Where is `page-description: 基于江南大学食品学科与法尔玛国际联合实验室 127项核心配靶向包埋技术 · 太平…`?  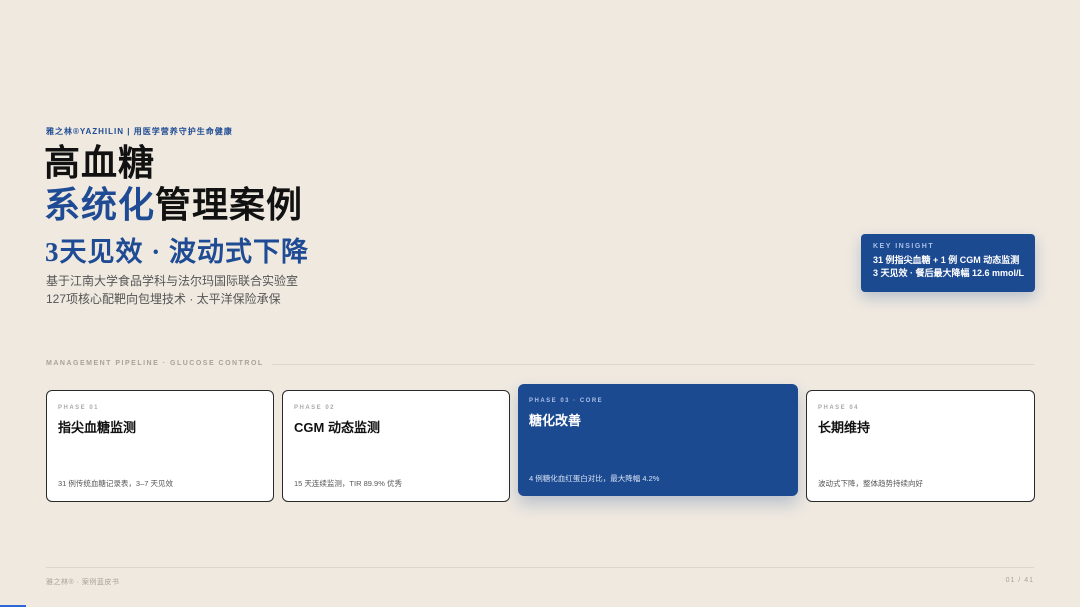 page-description: 基于江南大学食品学科与法尔玛国际联合实验室 127项核心配靶向包埋技术 · 太平… is located at coordinates (172, 290).